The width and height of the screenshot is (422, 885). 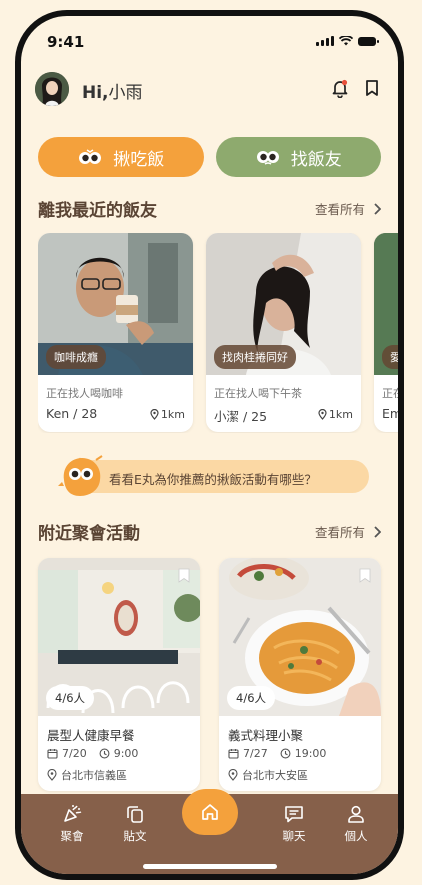 I want to click on action-buttons: 揪吃飯 找飯友, so click(x=209, y=157).